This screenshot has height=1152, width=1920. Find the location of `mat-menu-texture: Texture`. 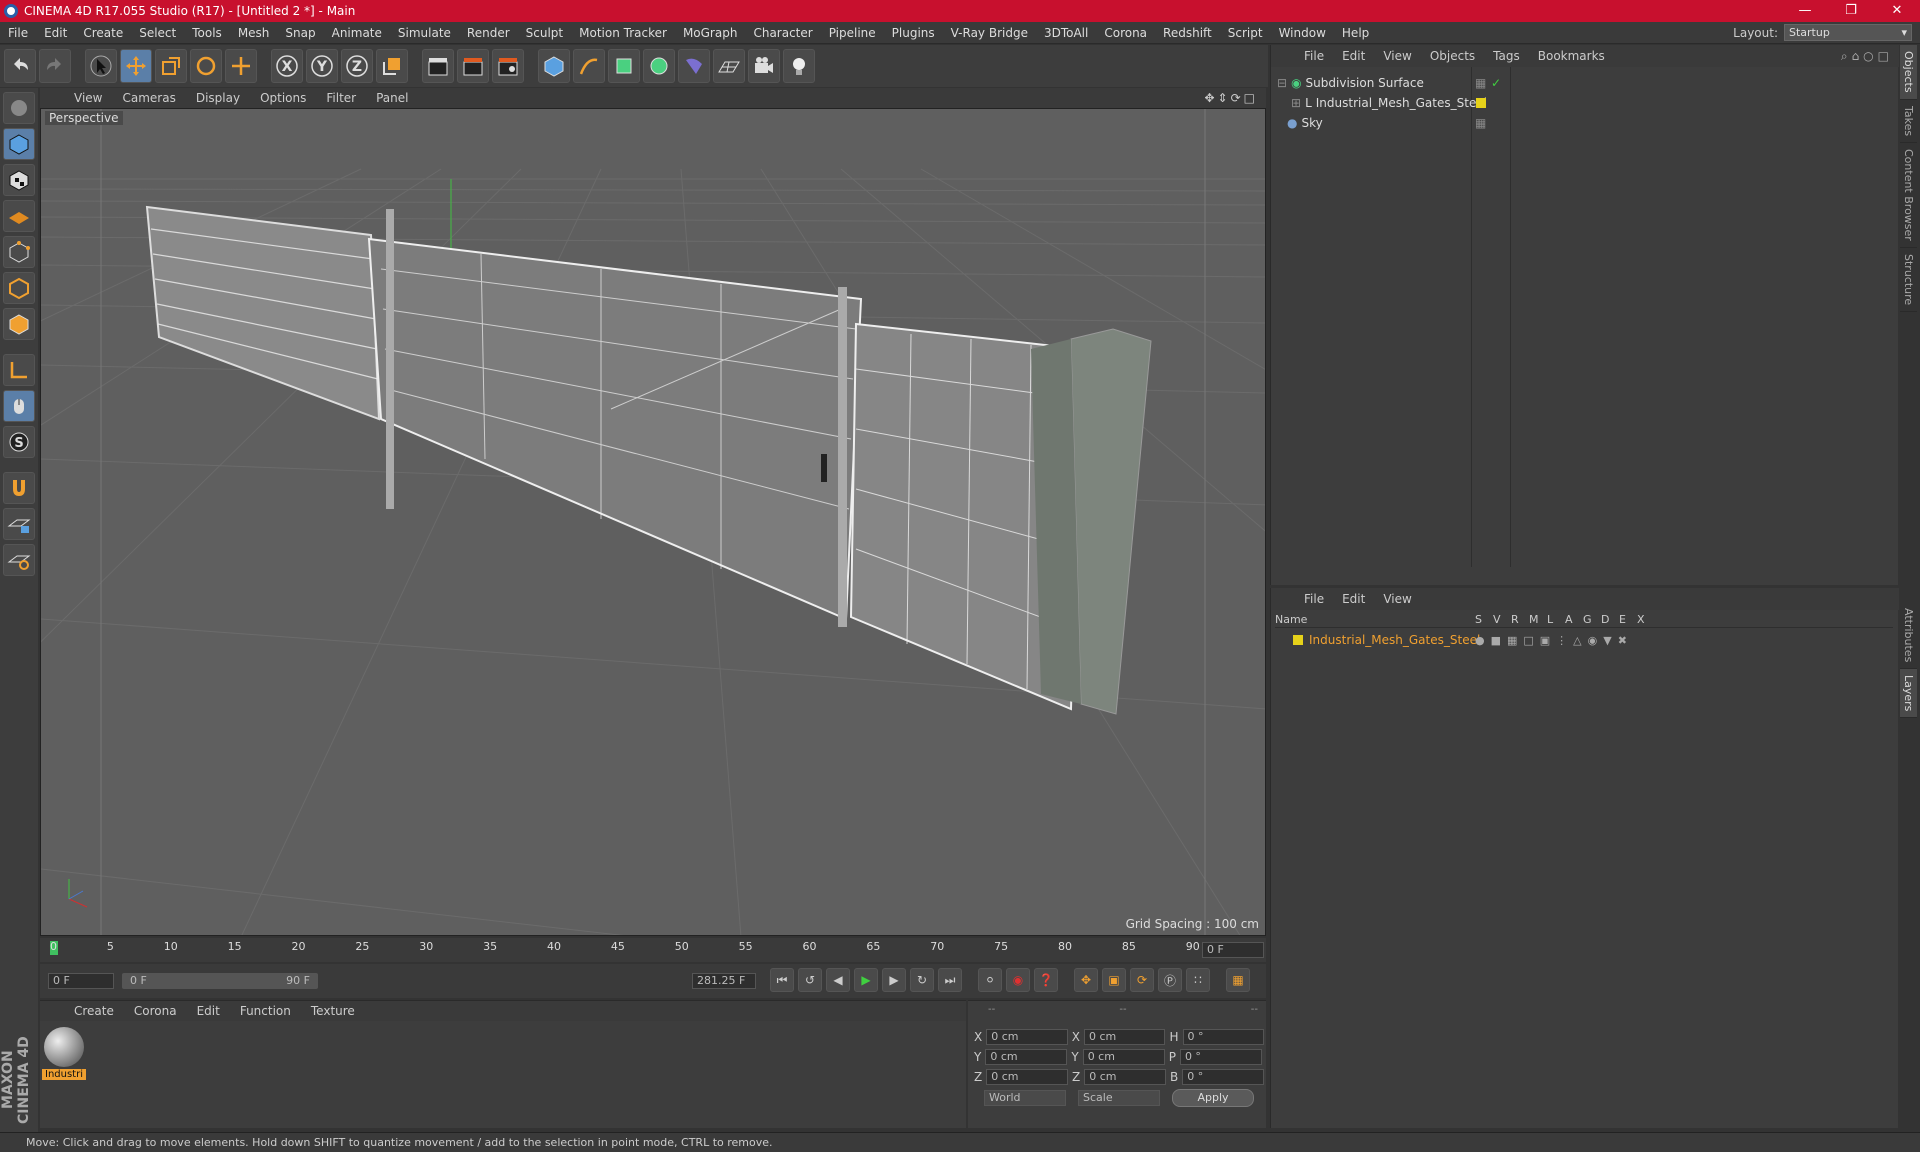

mat-menu-texture: Texture is located at coordinates (333, 1011).